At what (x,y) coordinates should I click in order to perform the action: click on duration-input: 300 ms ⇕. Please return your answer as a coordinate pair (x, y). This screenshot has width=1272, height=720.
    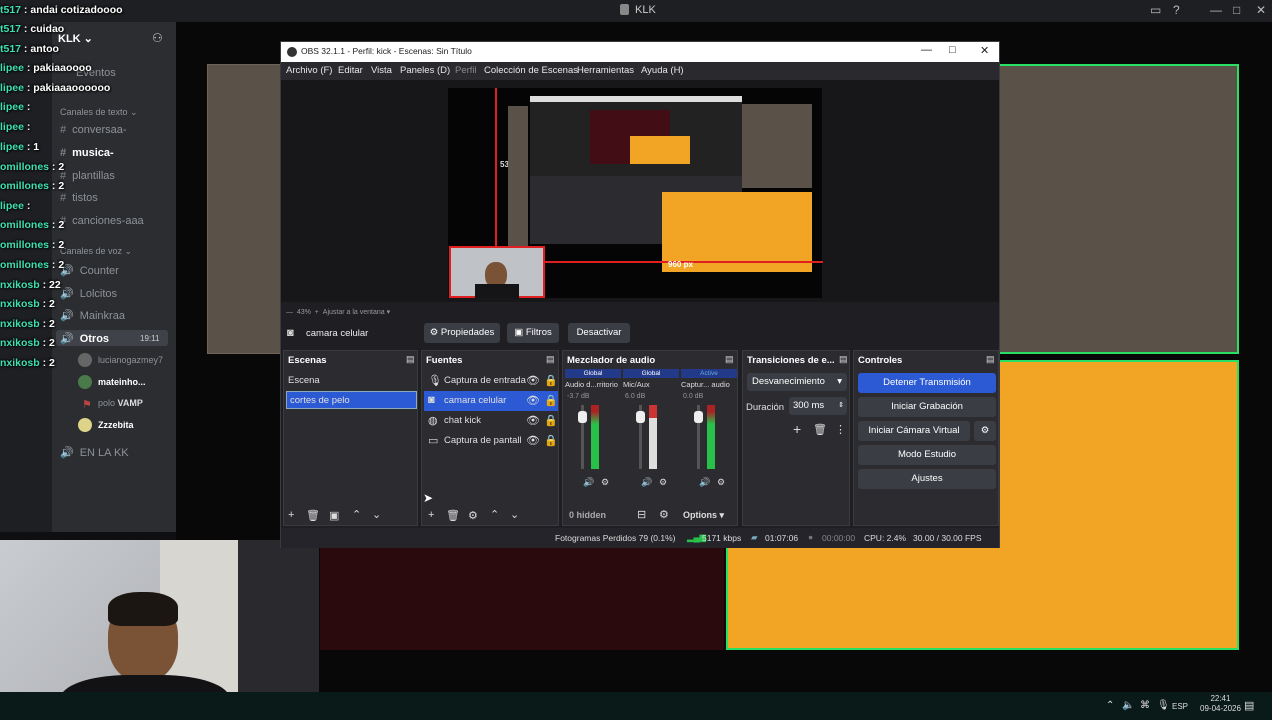
    Looking at the image, I should click on (818, 406).